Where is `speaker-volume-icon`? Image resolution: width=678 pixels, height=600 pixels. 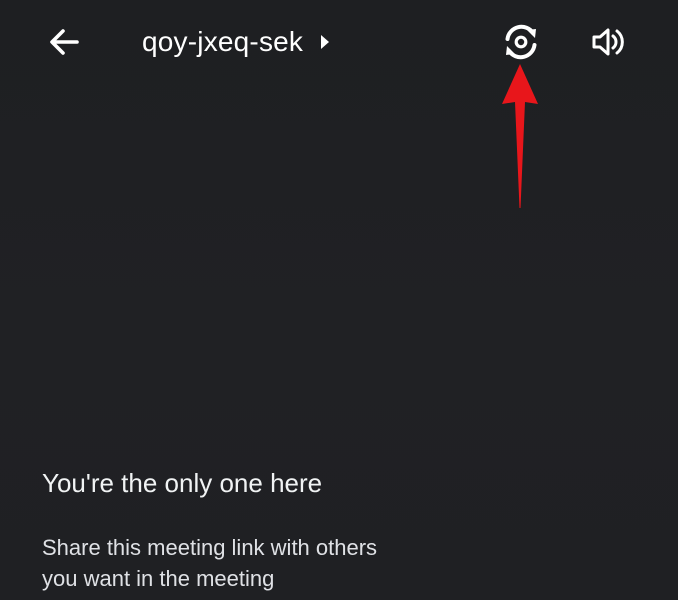
speaker-volume-icon is located at coordinates (608, 42).